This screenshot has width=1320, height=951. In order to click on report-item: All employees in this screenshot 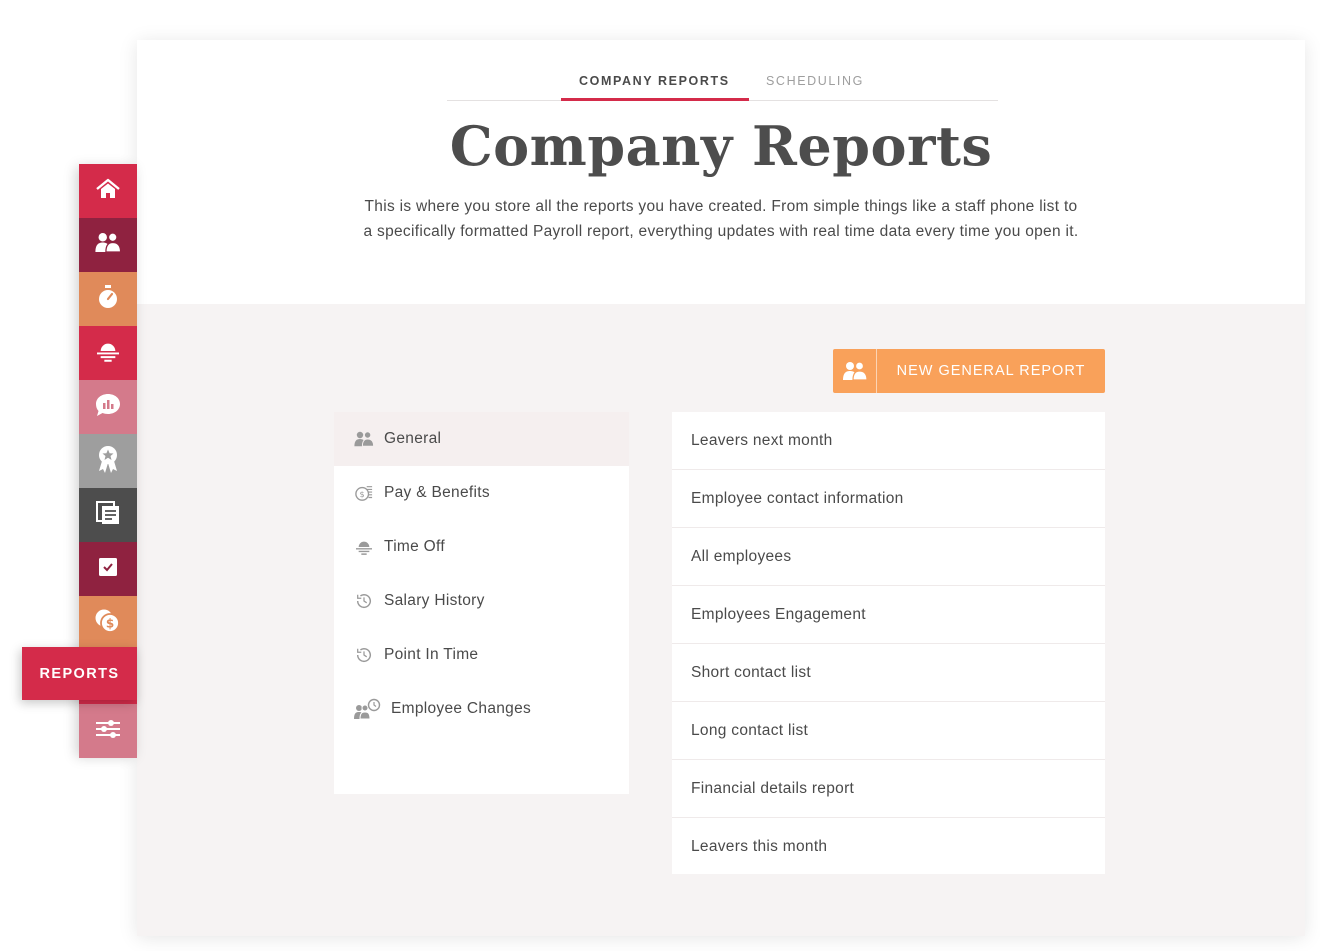, I will do `click(888, 557)`.